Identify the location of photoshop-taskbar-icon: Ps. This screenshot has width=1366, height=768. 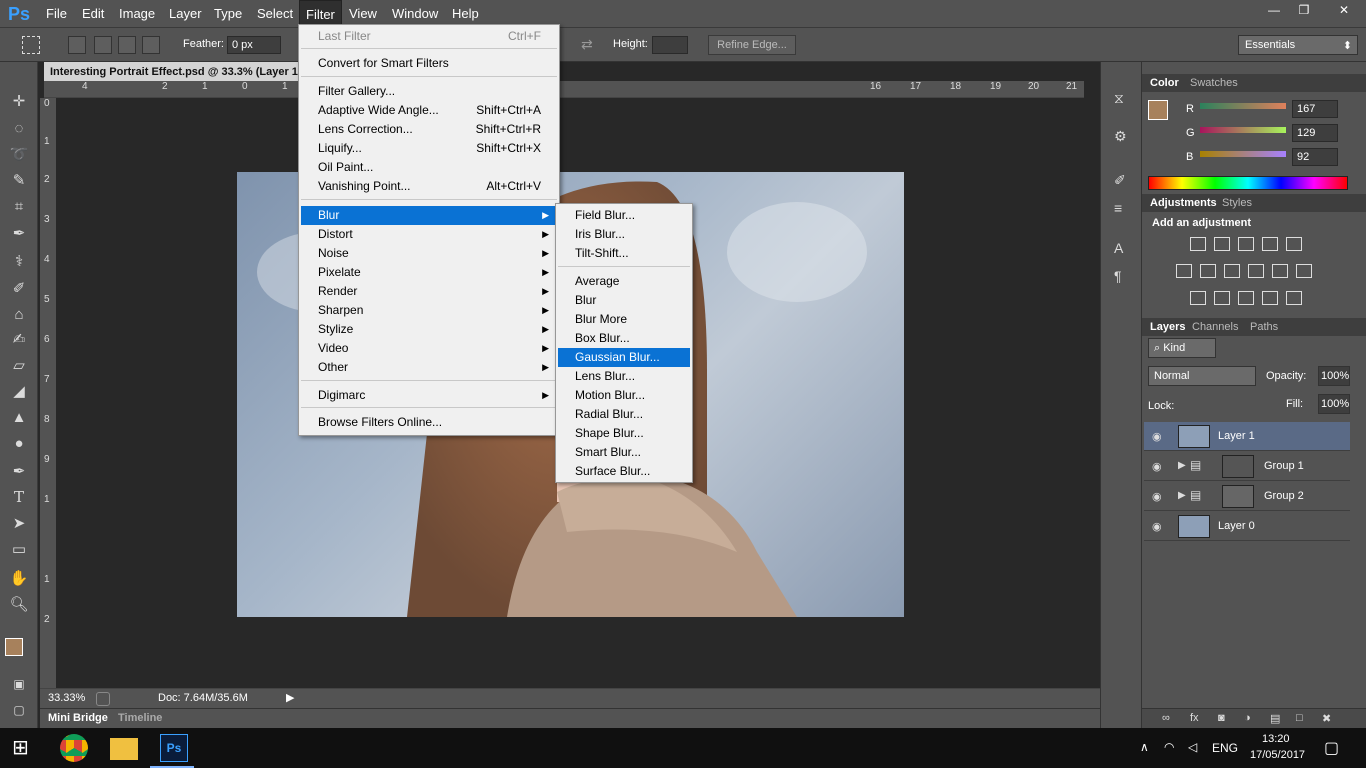
(174, 748).